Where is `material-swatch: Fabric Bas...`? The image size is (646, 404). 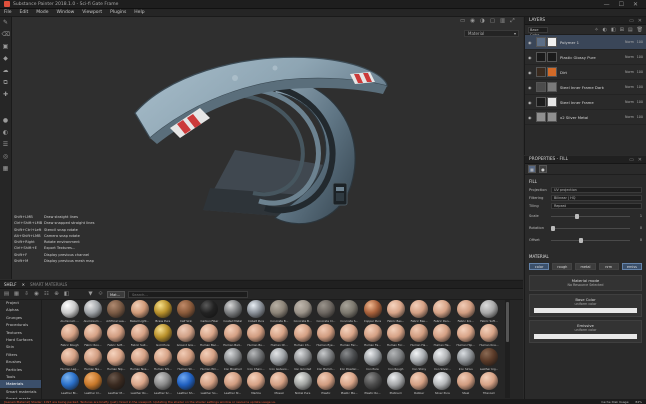 material-swatch: Fabric Bas... is located at coordinates (418, 312).